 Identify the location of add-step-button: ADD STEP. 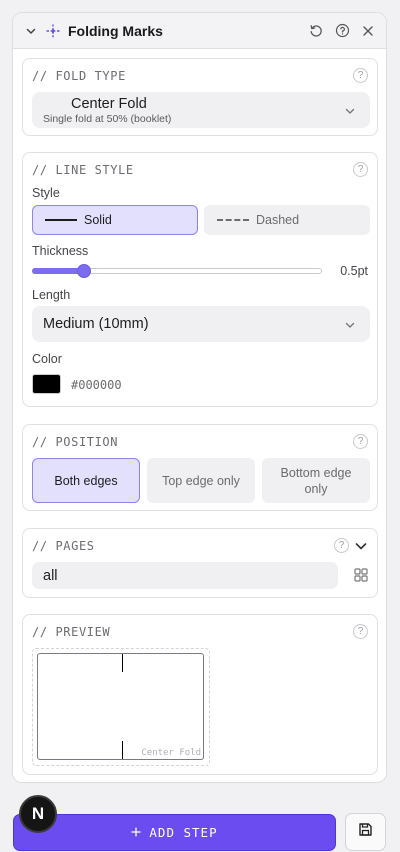
(174, 832).